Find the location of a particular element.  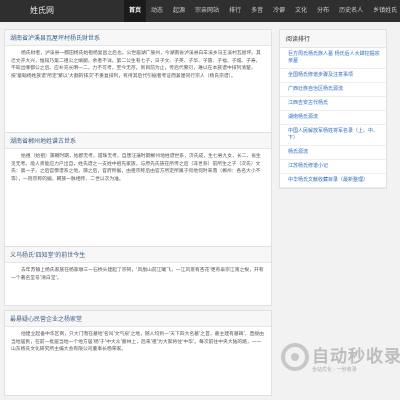

sidebar-link: 中华杨氏文献收藏目录（最新整理） is located at coordinates (333, 181).